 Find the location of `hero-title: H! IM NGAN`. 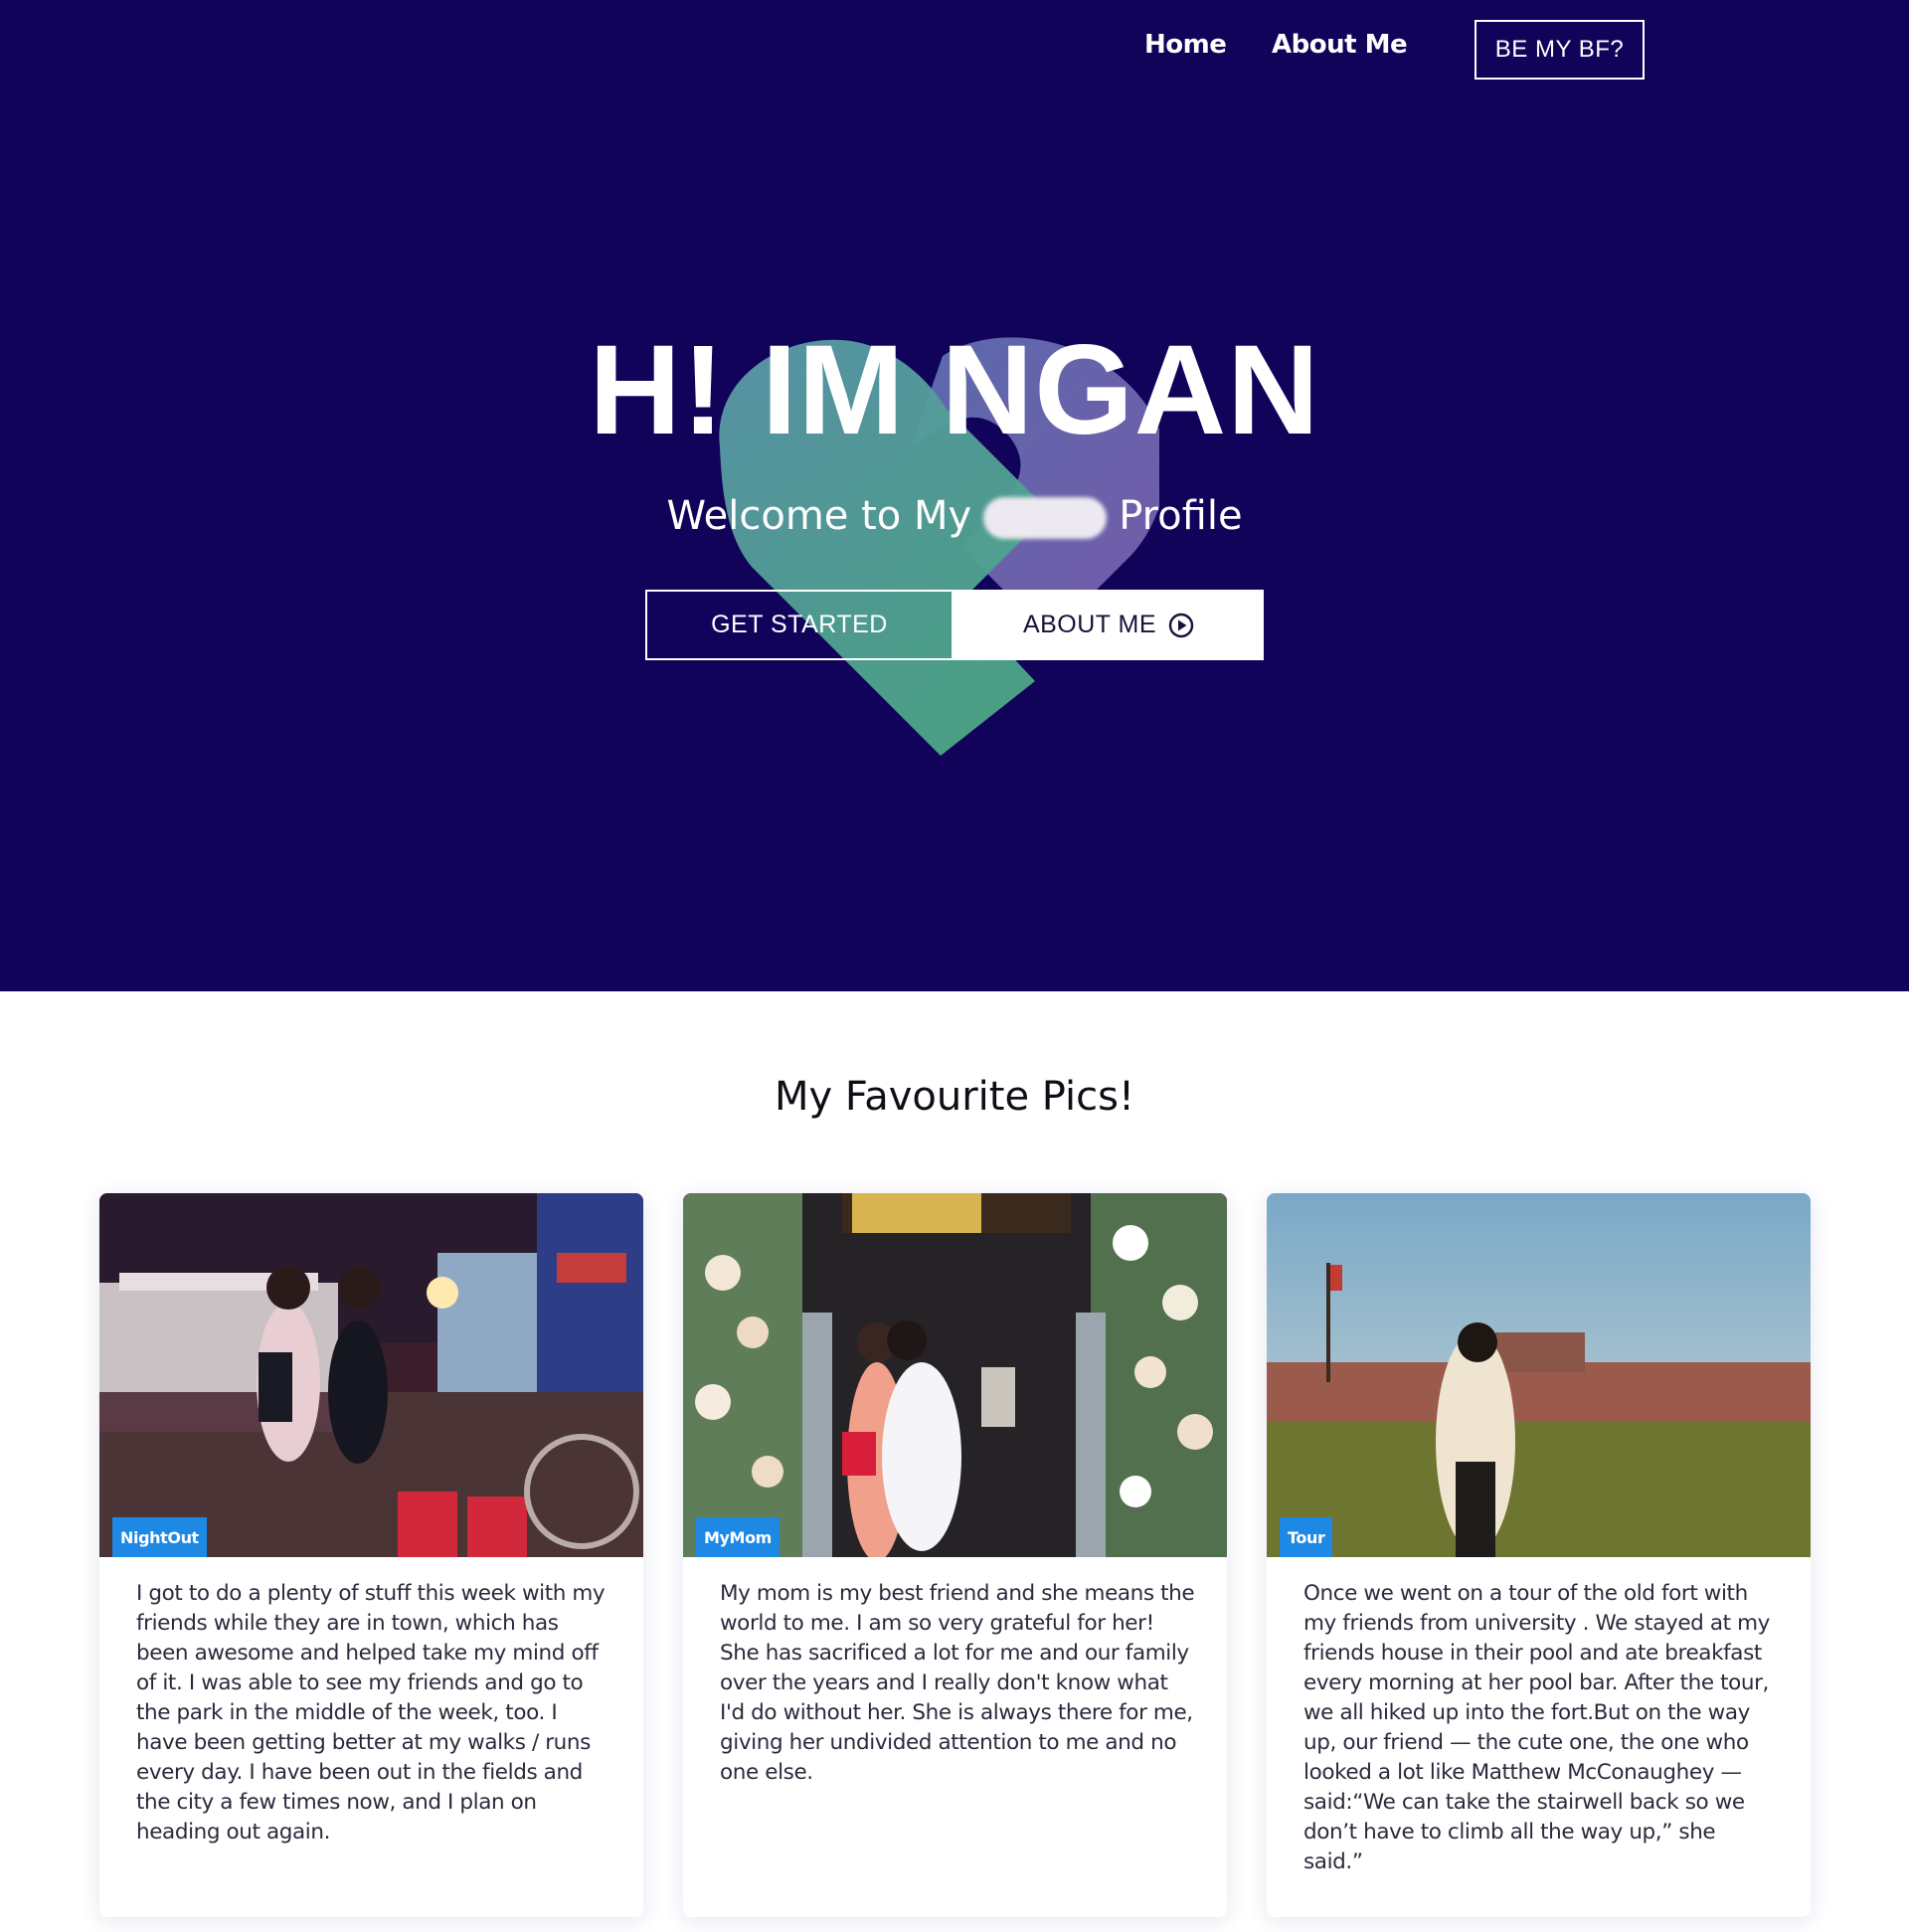

hero-title: H! IM NGAN is located at coordinates (954, 390).